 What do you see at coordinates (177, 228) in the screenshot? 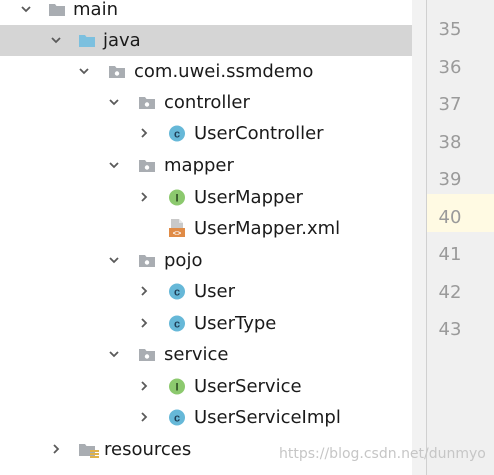
I see `xml-file-icon: <>` at bounding box center [177, 228].